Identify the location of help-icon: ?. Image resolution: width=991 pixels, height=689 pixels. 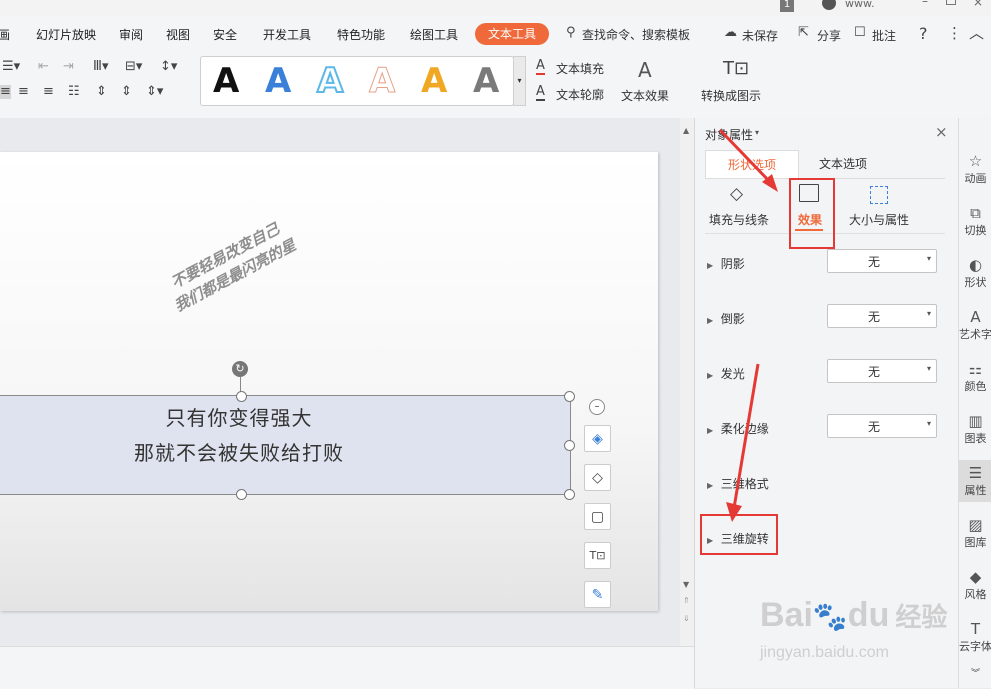
(923, 33).